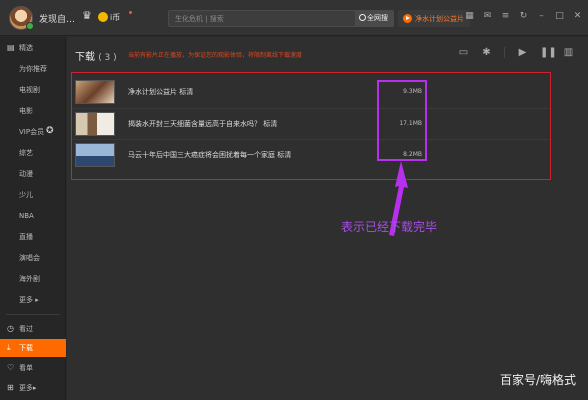  I want to click on sidebar-item-concert: 演唱会, so click(33, 258).